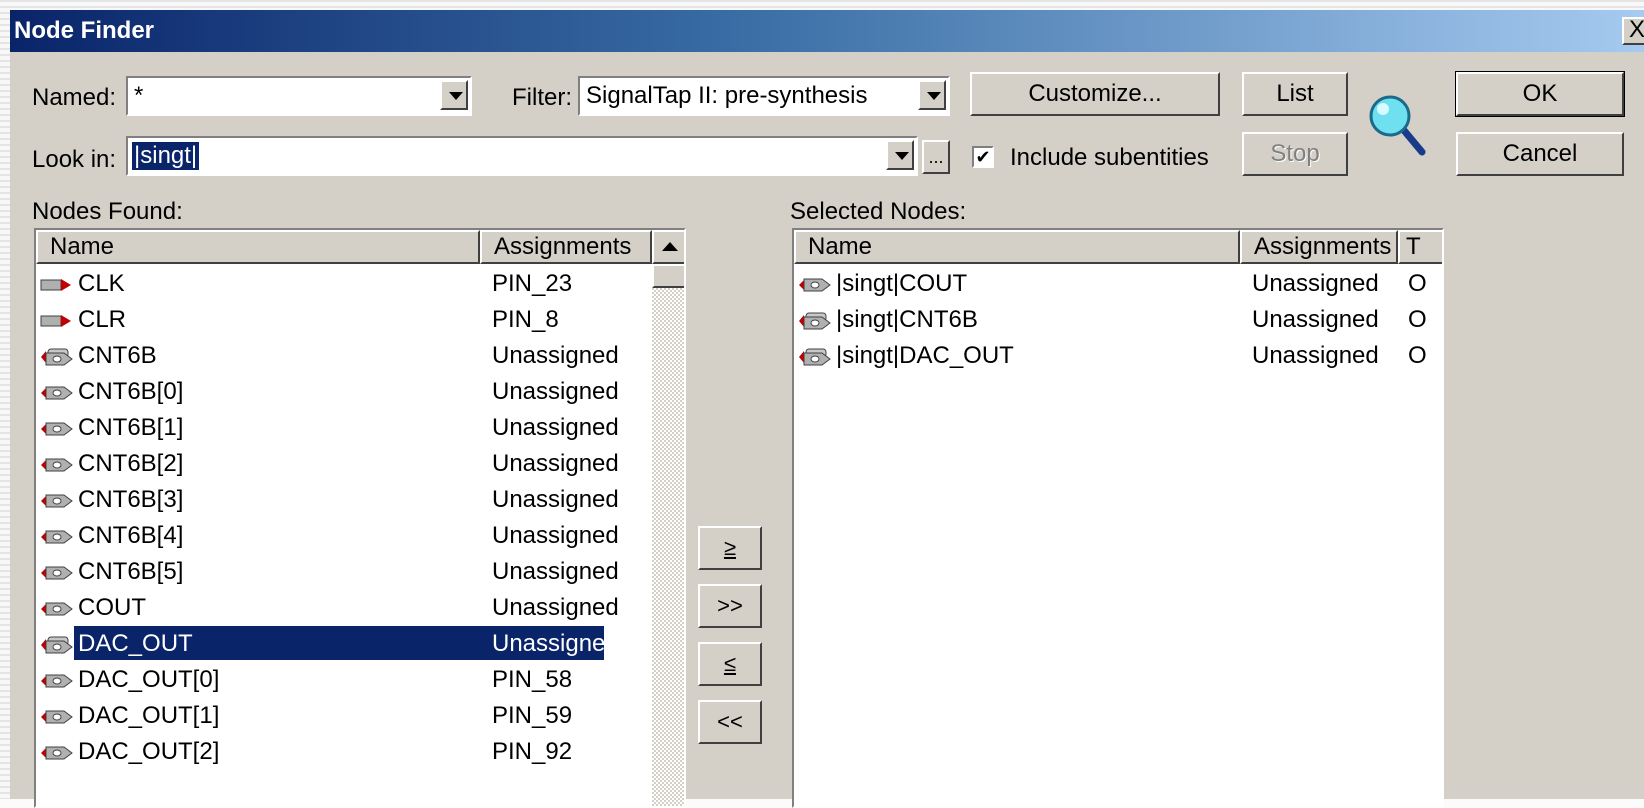 This screenshot has width=1644, height=808. I want to click on stop-button-label: Stop, so click(1295, 153).